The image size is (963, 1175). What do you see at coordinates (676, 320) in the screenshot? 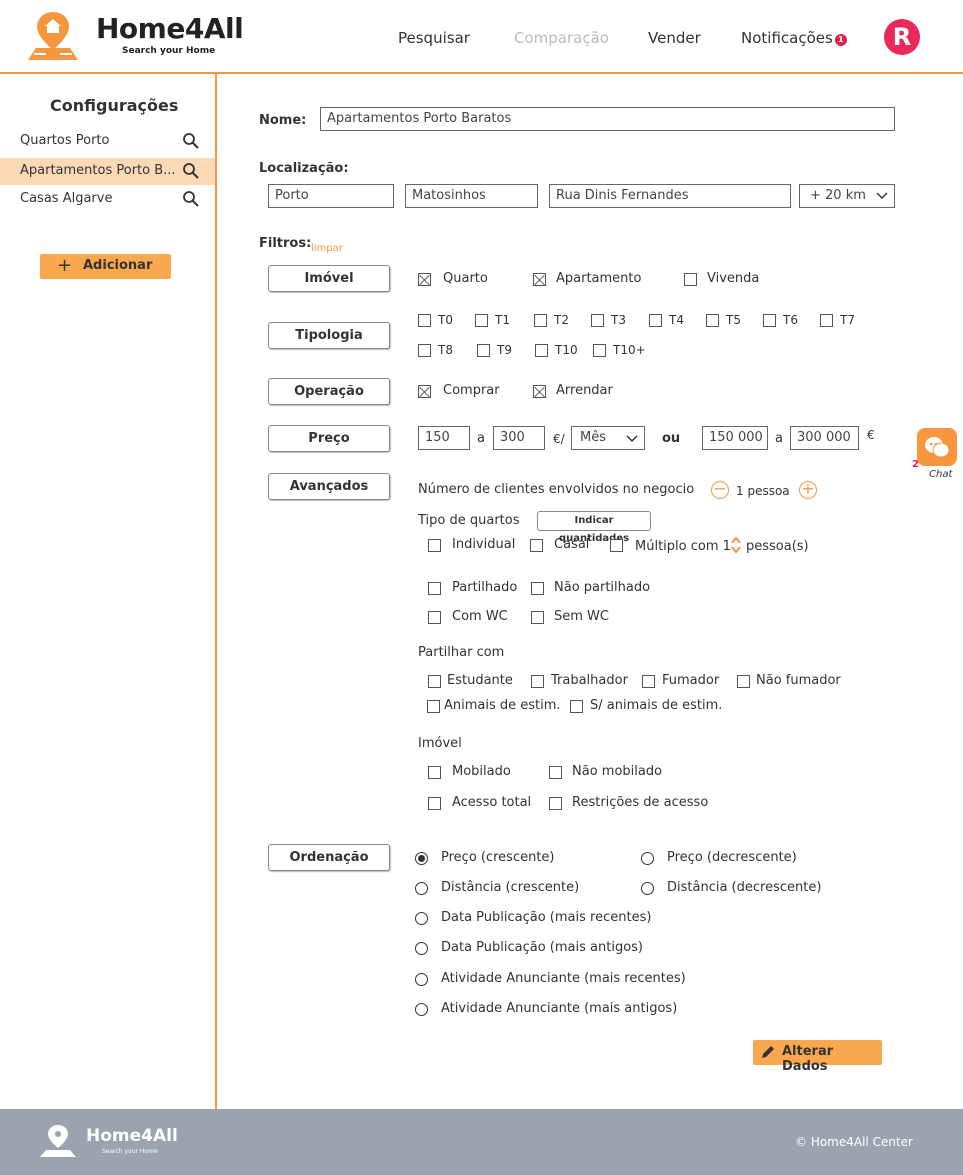
I see `checkbox-label: T4` at bounding box center [676, 320].